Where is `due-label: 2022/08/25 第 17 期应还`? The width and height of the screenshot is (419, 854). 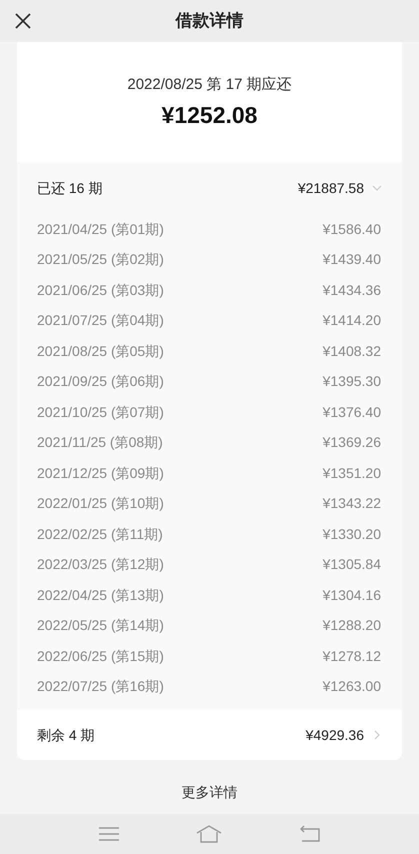 due-label: 2022/08/25 第 17 期应还 is located at coordinates (209, 84).